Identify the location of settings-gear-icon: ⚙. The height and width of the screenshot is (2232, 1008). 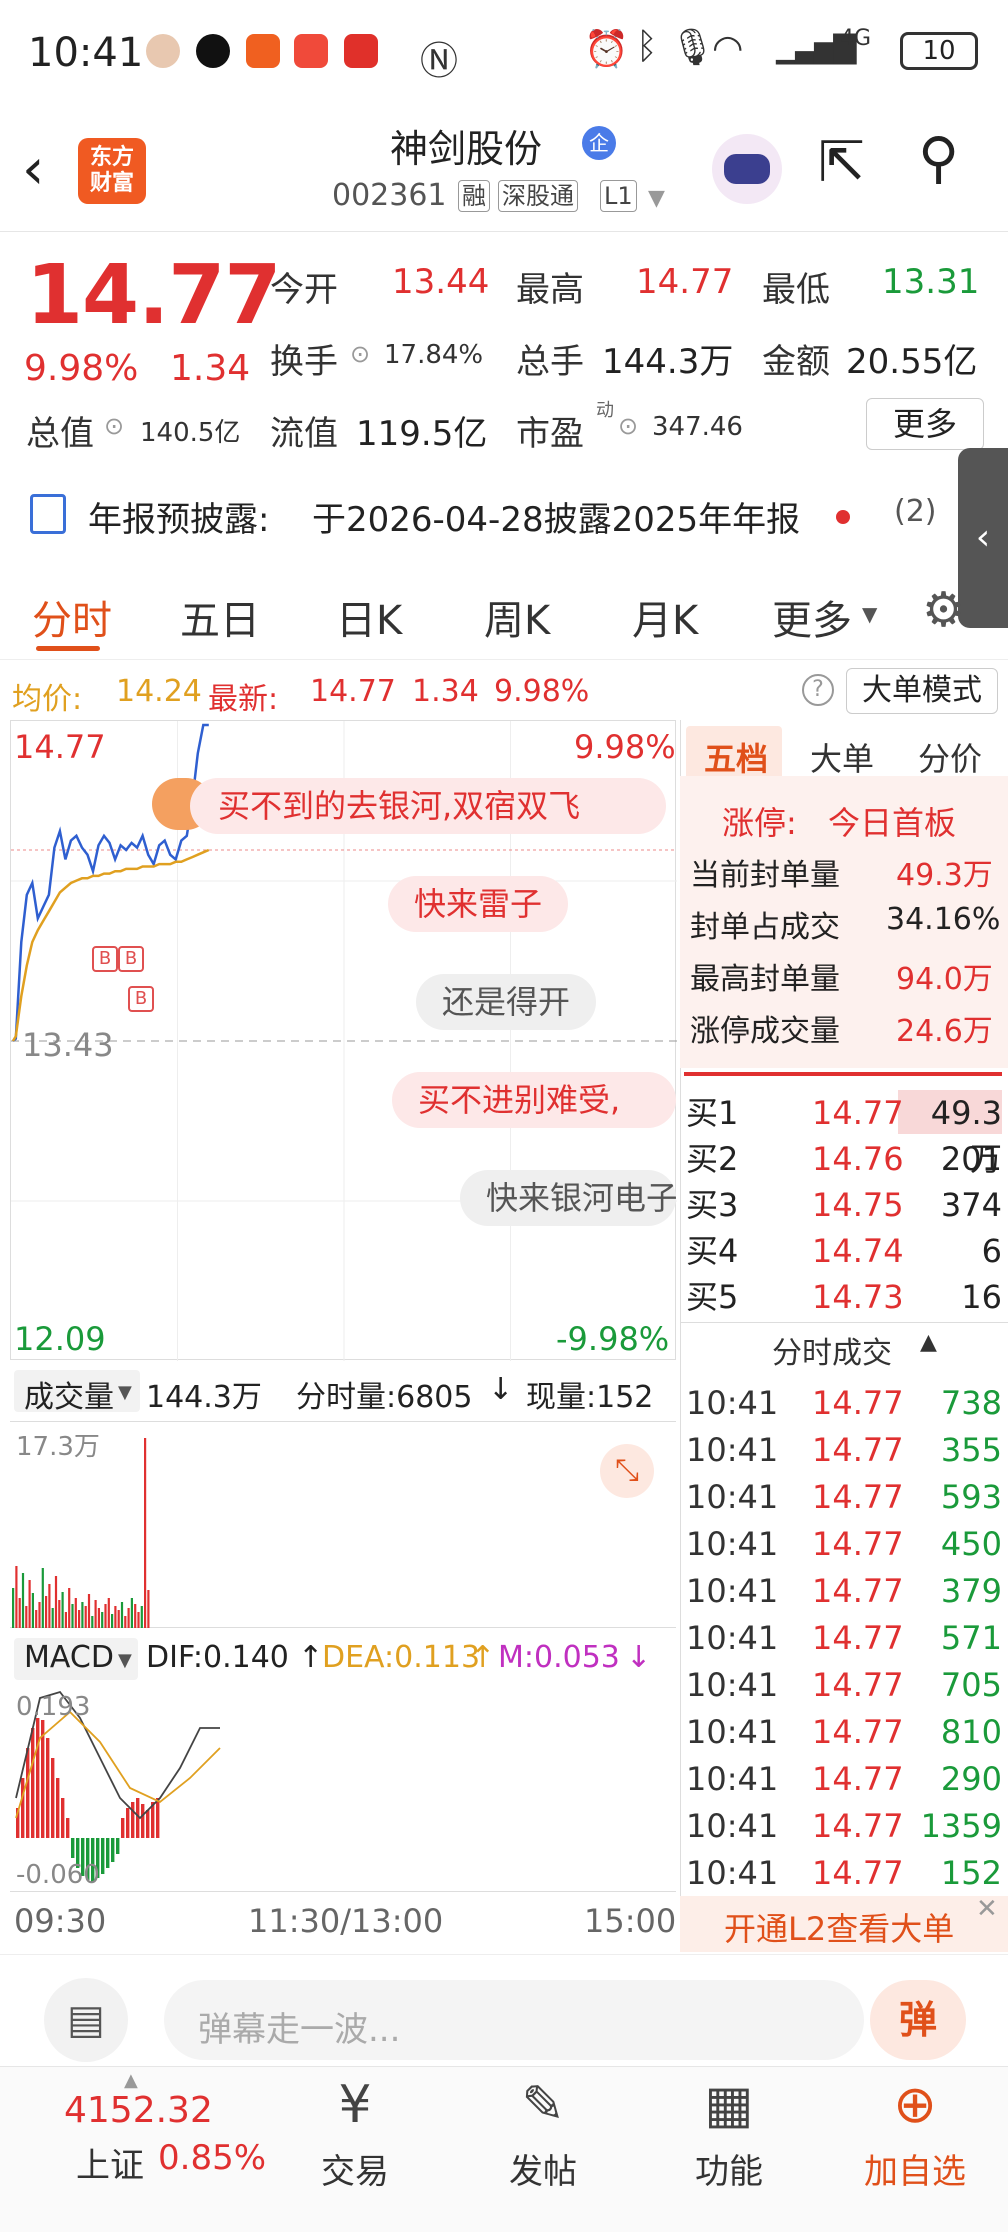
(943, 610).